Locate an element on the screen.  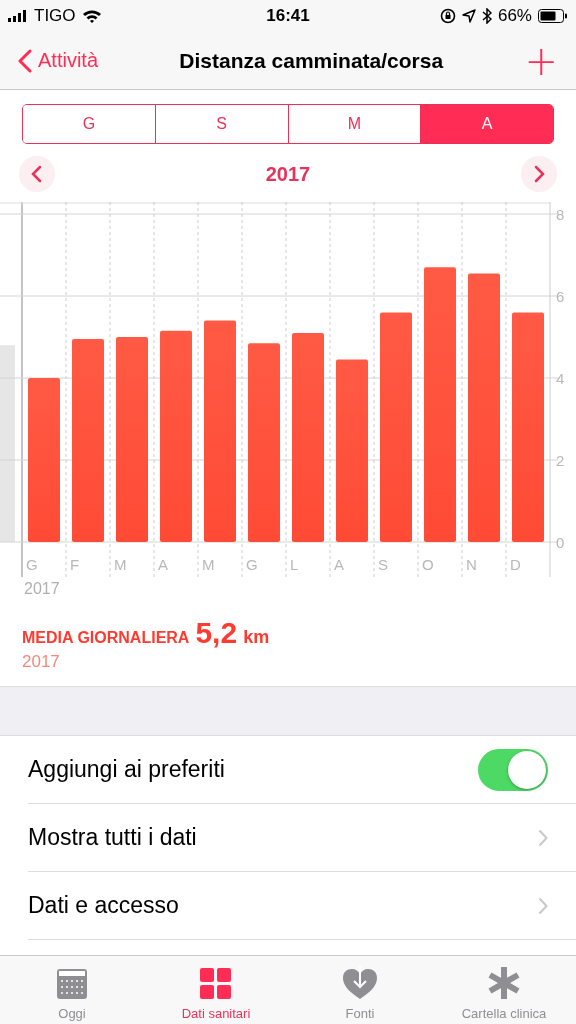
grid-icon is located at coordinates (216, 984).